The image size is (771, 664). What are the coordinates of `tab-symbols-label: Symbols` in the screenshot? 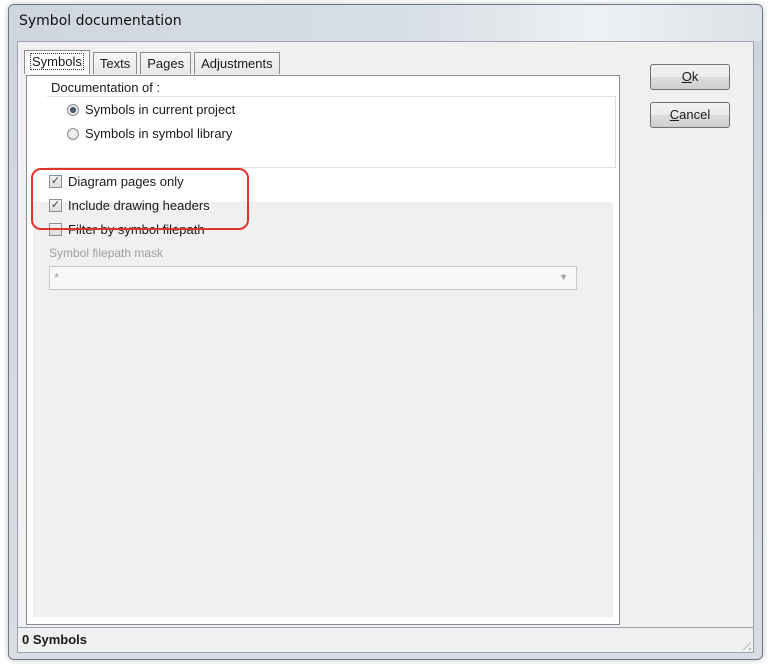 It's located at (57, 61).